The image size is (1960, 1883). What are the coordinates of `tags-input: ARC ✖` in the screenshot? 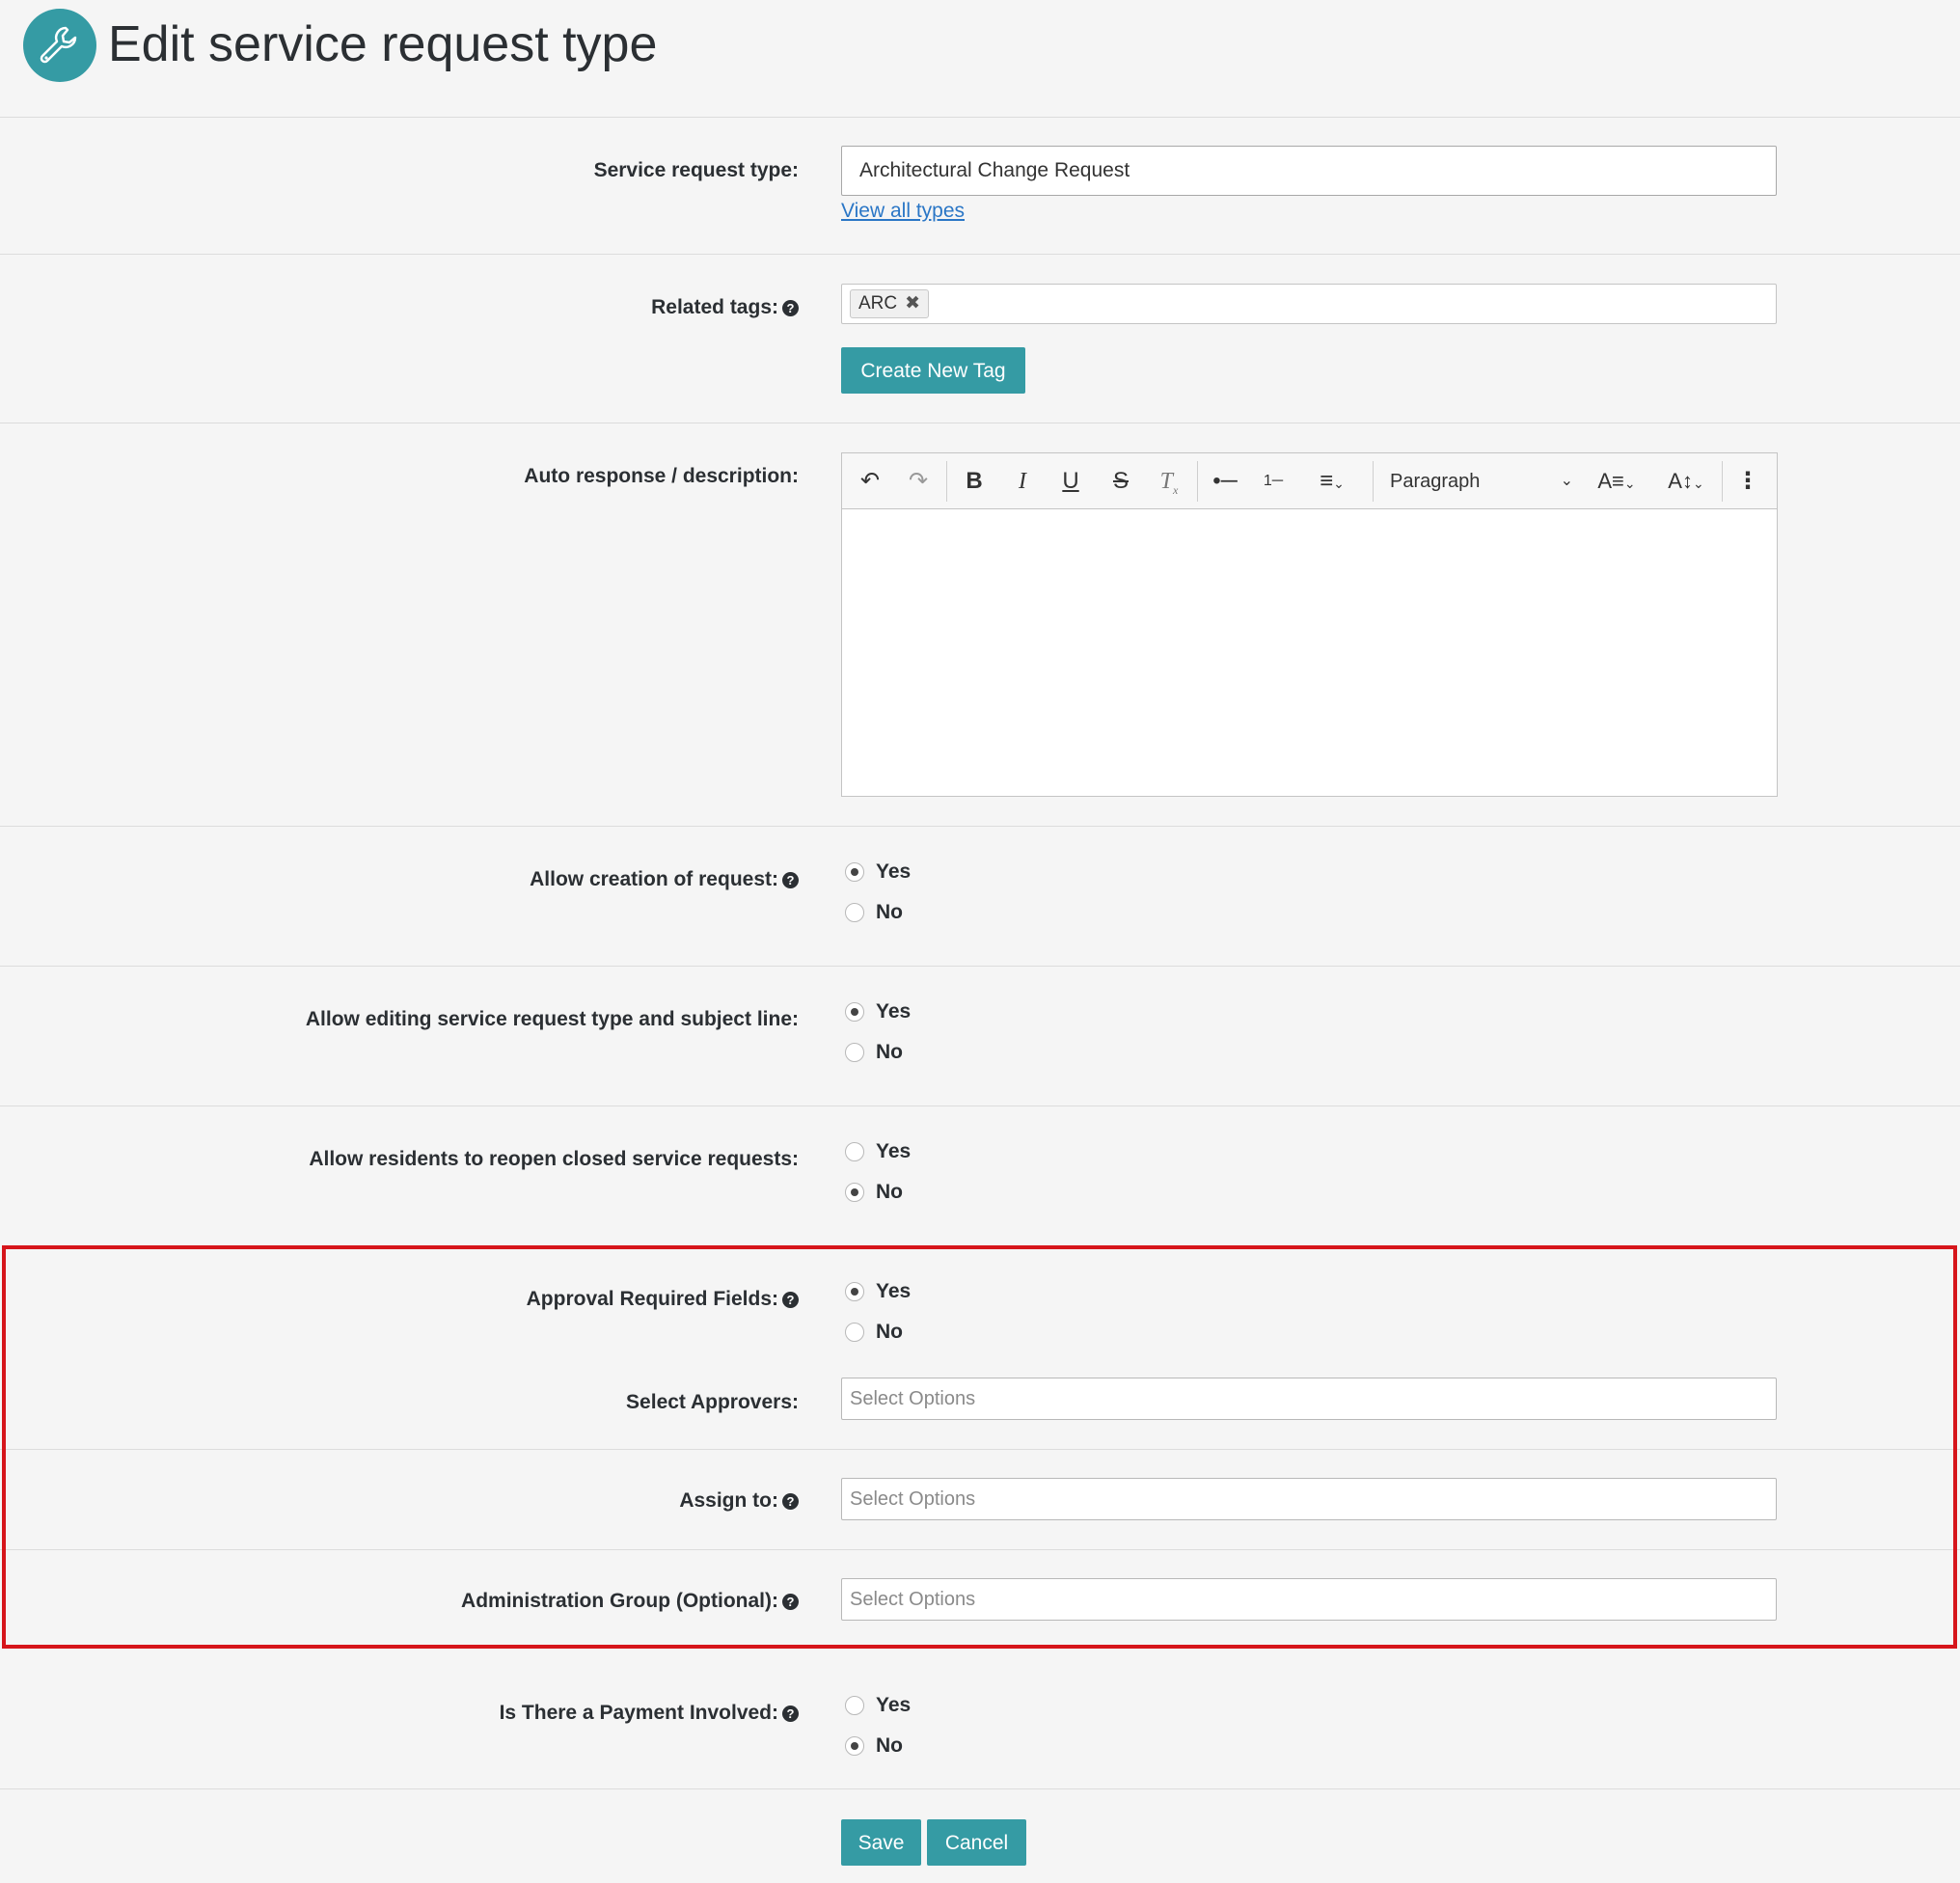 It's located at (1309, 304).